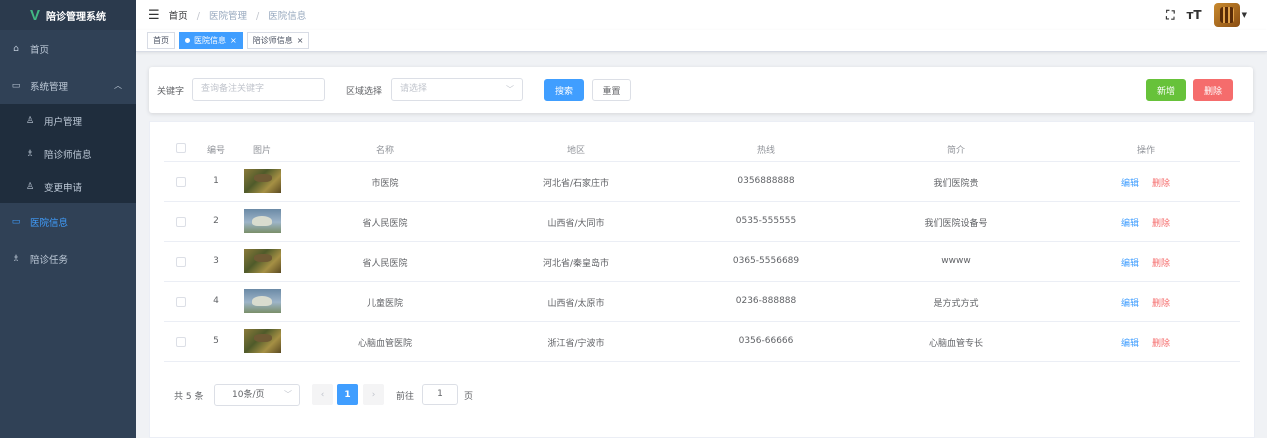  What do you see at coordinates (956, 184) in the screenshot?
I see `cell-intro: 我们医院贵` at bounding box center [956, 184].